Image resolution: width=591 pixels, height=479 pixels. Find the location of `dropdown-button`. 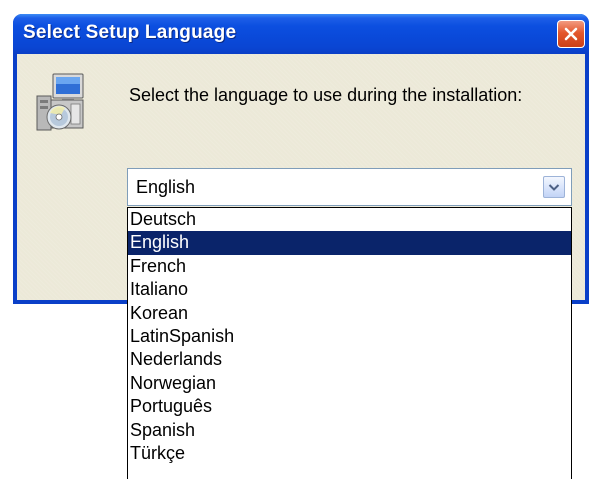

dropdown-button is located at coordinates (554, 187).